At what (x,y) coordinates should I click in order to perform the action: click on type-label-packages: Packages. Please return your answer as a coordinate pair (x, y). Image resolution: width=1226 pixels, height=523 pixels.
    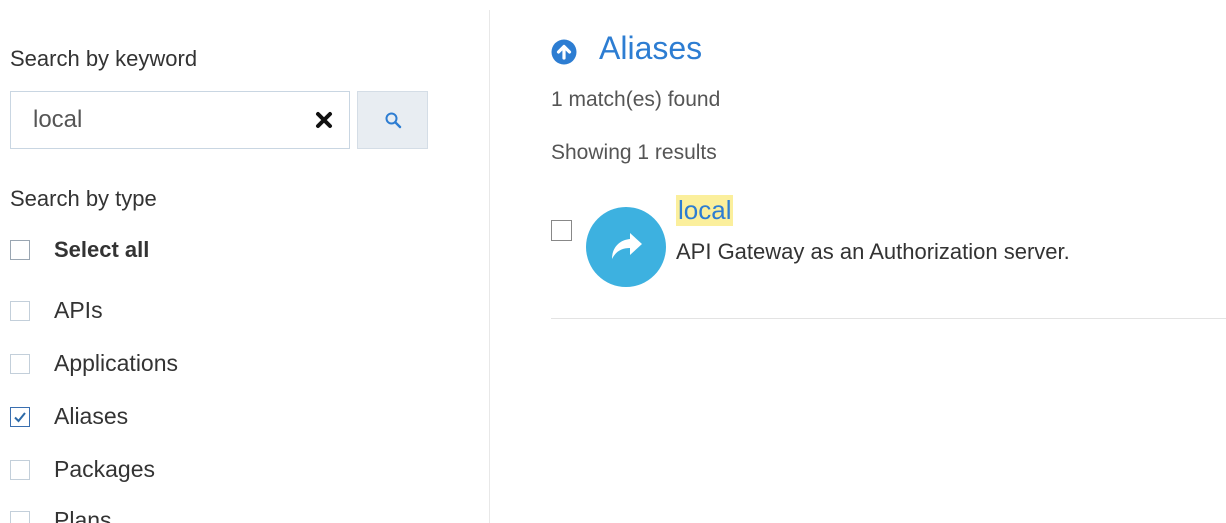
    Looking at the image, I should click on (104, 469).